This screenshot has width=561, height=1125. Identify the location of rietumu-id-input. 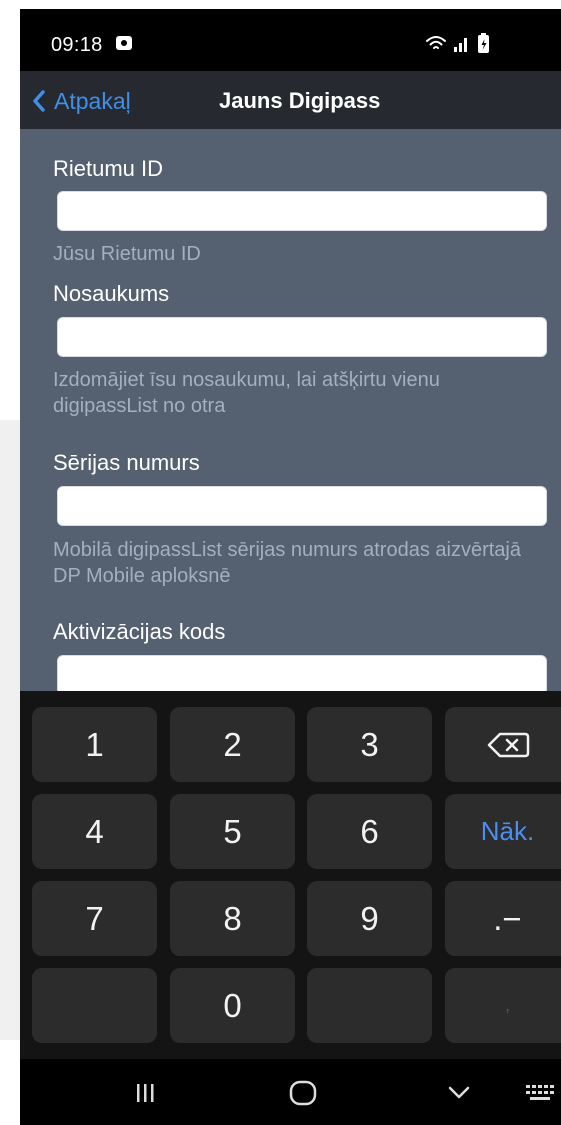
(302, 211).